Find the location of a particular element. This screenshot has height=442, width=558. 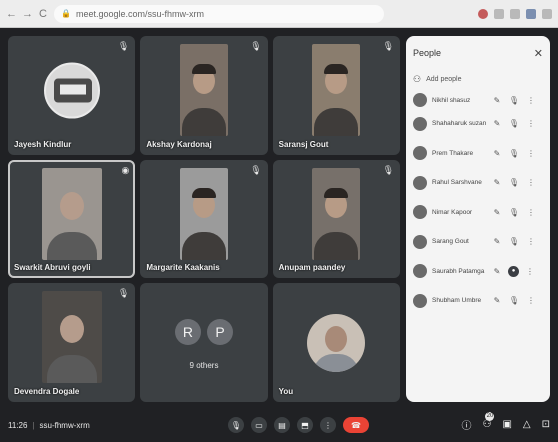

call-controls: 🎙 ▭ ▤ ⬒ ⋮ ☎ is located at coordinates (298, 425).